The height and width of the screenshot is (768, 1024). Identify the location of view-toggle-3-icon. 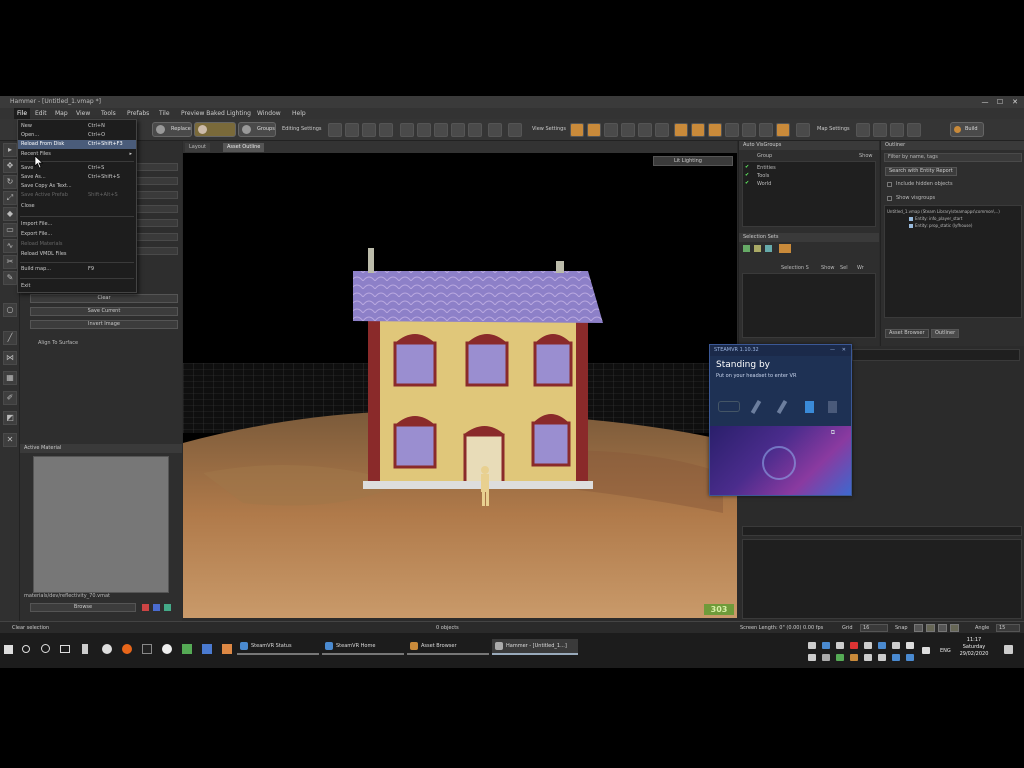
(611, 130).